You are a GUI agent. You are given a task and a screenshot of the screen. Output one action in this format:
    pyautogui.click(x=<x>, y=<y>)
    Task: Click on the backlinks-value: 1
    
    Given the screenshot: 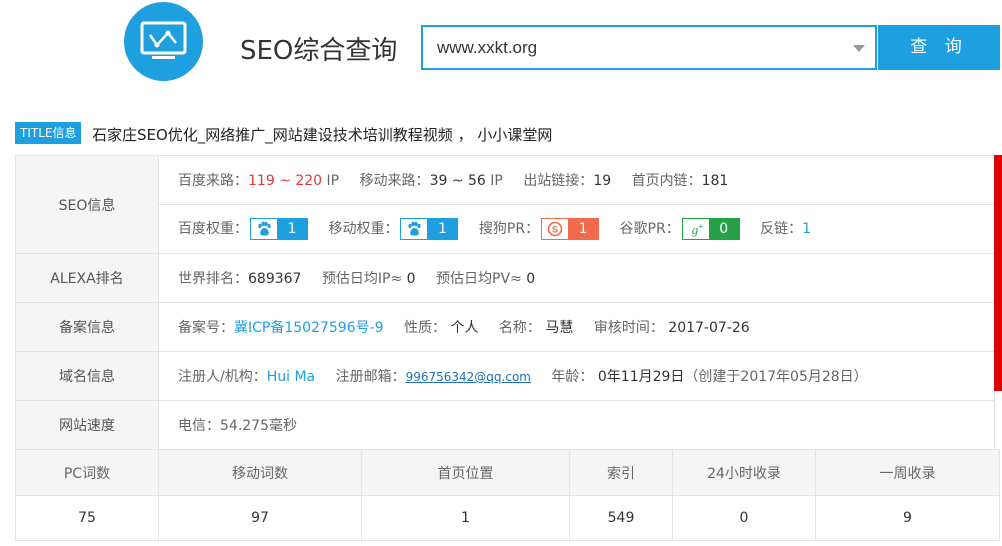 What is the action you would take?
    pyautogui.click(x=806, y=229)
    